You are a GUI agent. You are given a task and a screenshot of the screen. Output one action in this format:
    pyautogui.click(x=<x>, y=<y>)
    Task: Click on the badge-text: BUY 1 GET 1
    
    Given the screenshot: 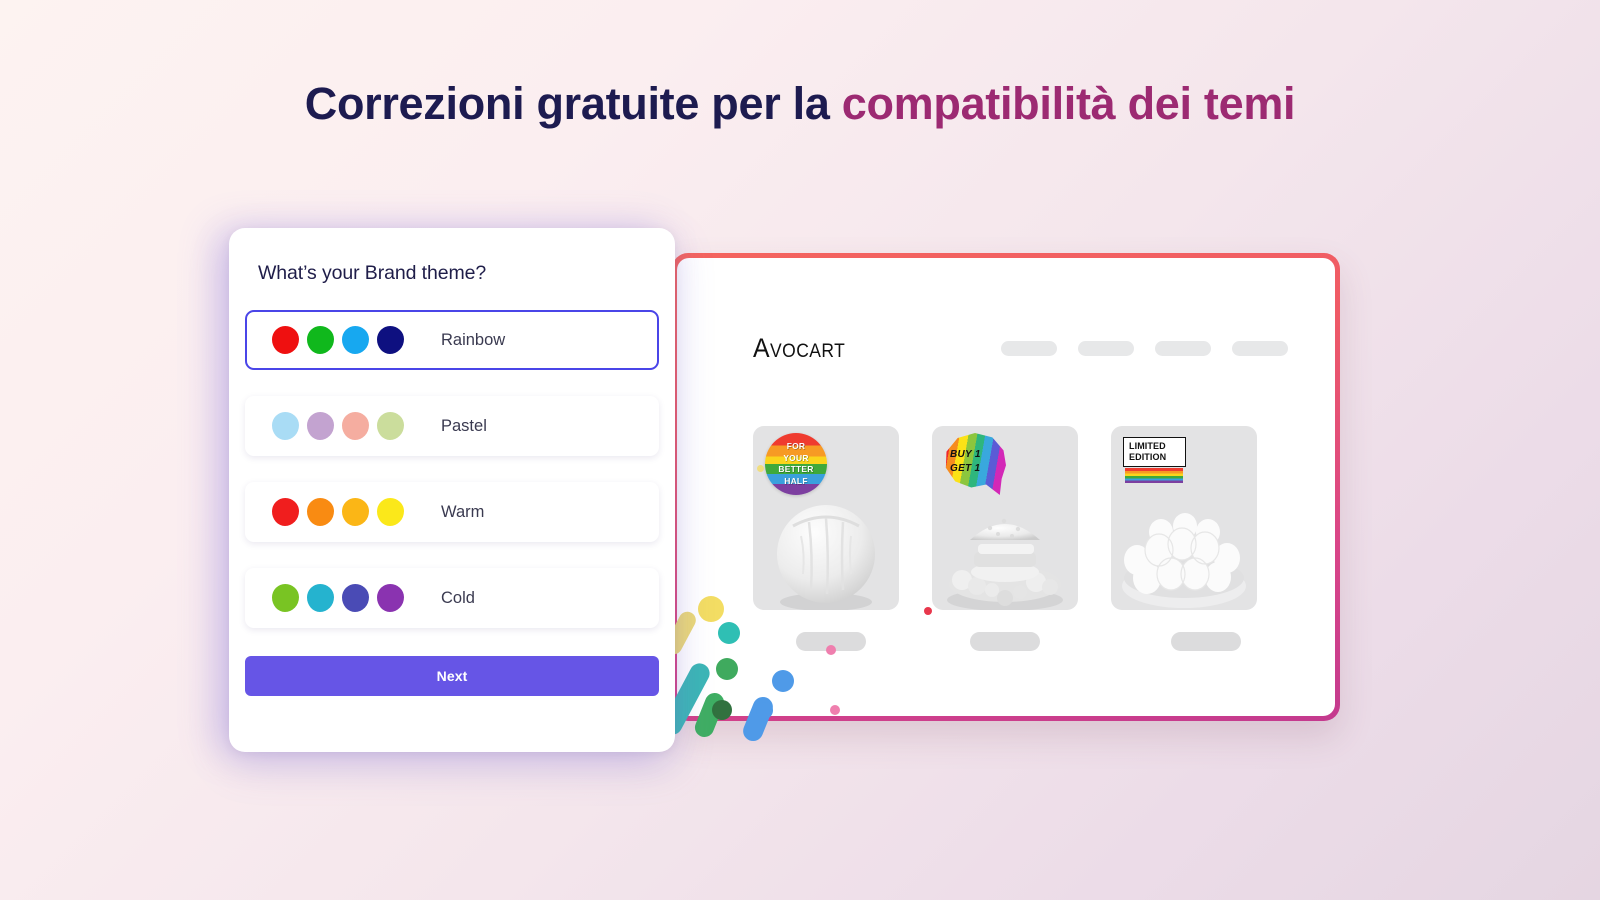 What is the action you would take?
    pyautogui.click(x=965, y=461)
    